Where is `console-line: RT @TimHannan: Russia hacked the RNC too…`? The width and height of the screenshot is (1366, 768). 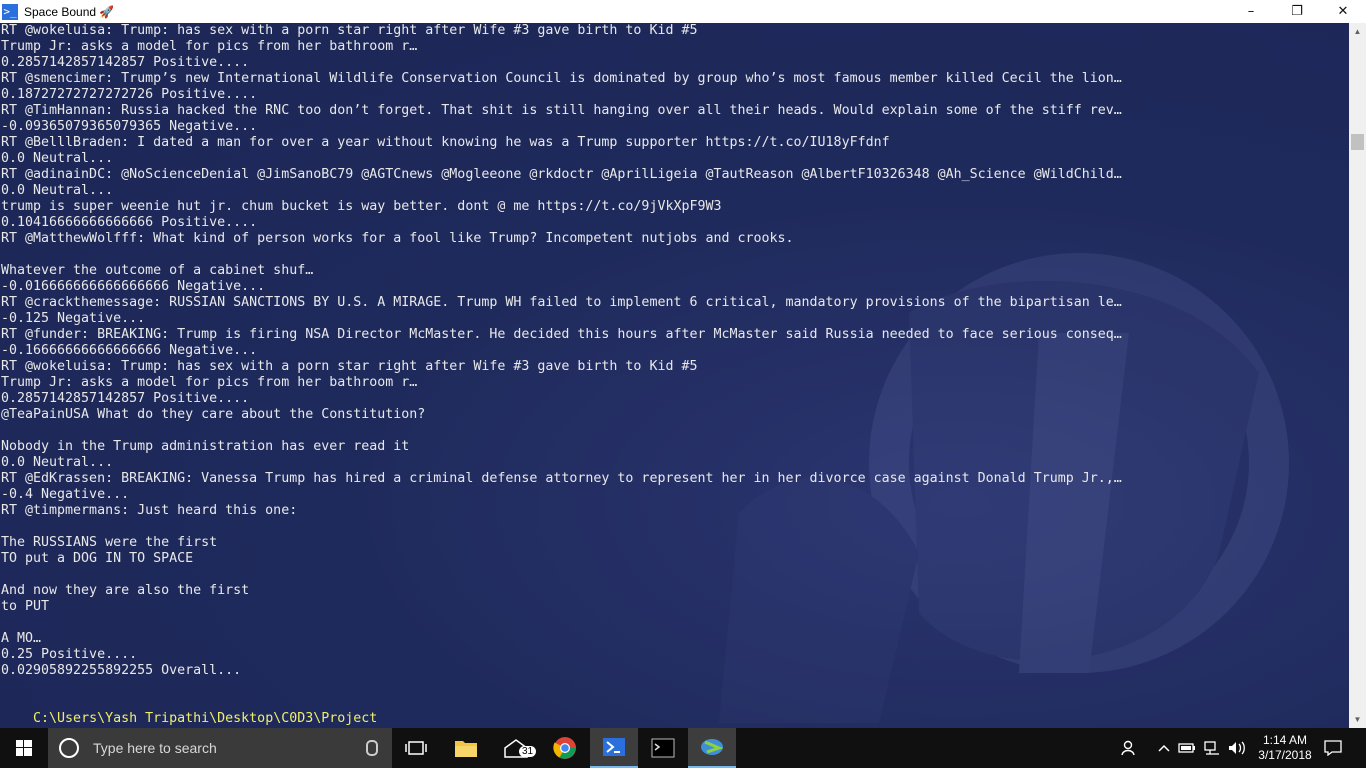
console-line: RT @TimHannan: Russia hacked the RNC too… is located at coordinates (561, 110).